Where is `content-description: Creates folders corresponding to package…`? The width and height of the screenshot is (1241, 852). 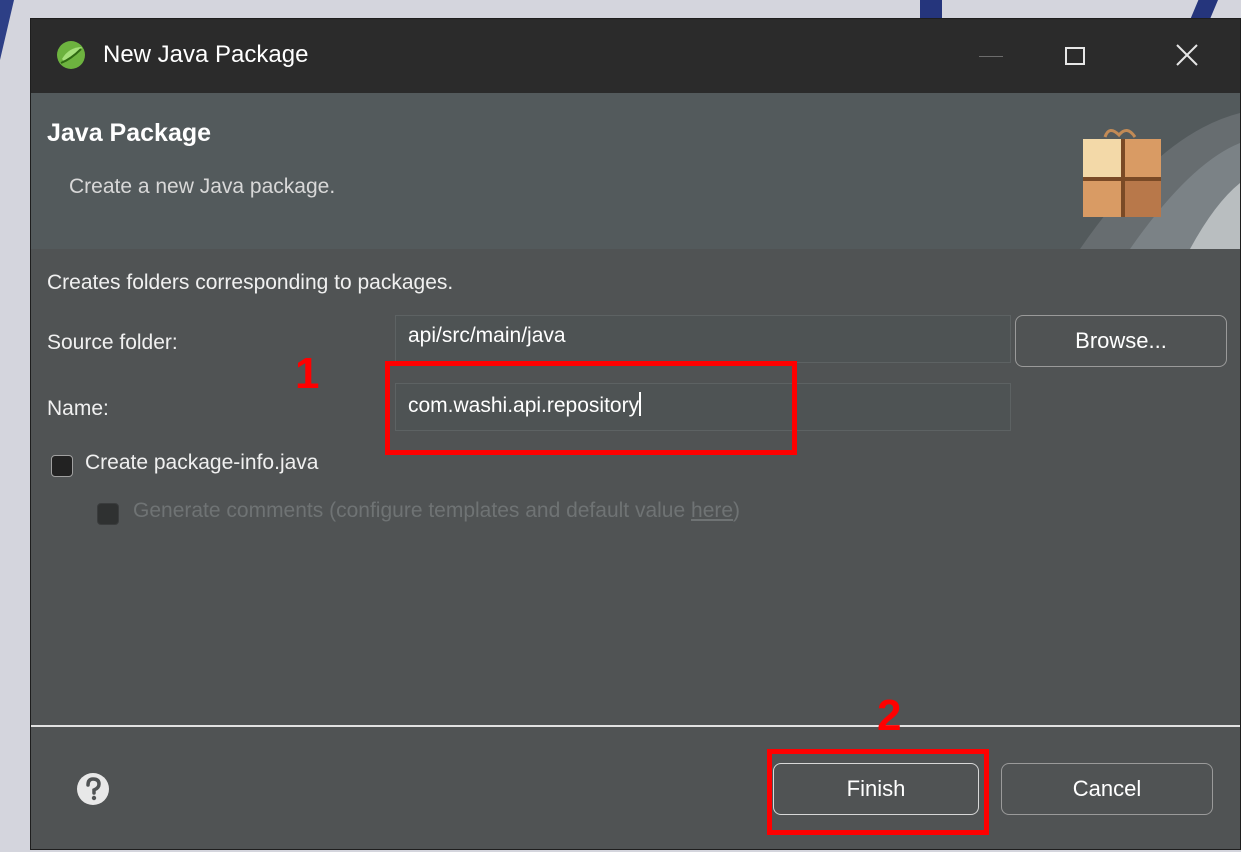 content-description: Creates folders corresponding to package… is located at coordinates (250, 282).